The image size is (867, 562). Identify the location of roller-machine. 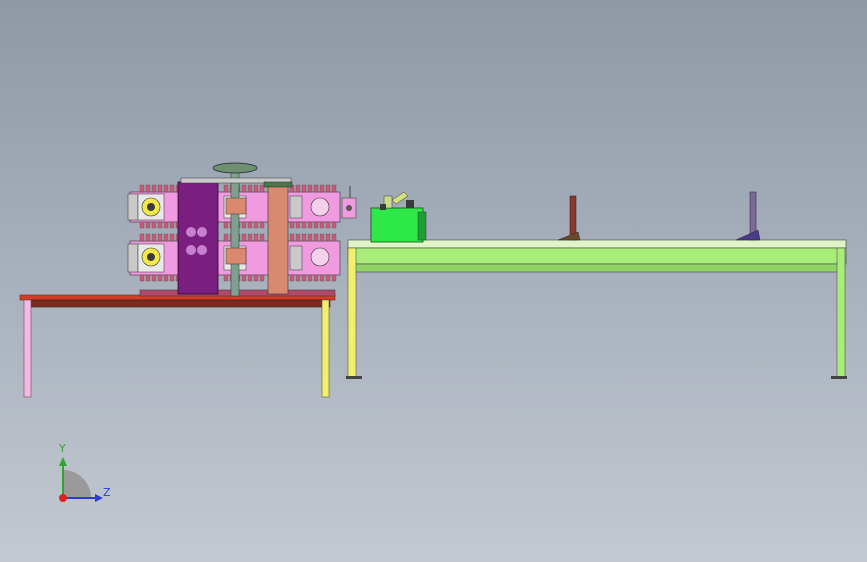
(242, 229).